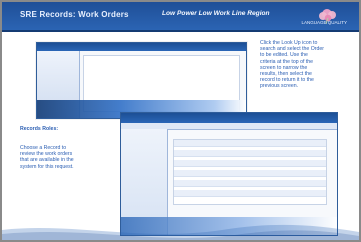 The width and height of the screenshot is (361, 242). Describe the element at coordinates (325, 16) in the screenshot. I see `logo: LANGUAGE QUALITY` at that location.